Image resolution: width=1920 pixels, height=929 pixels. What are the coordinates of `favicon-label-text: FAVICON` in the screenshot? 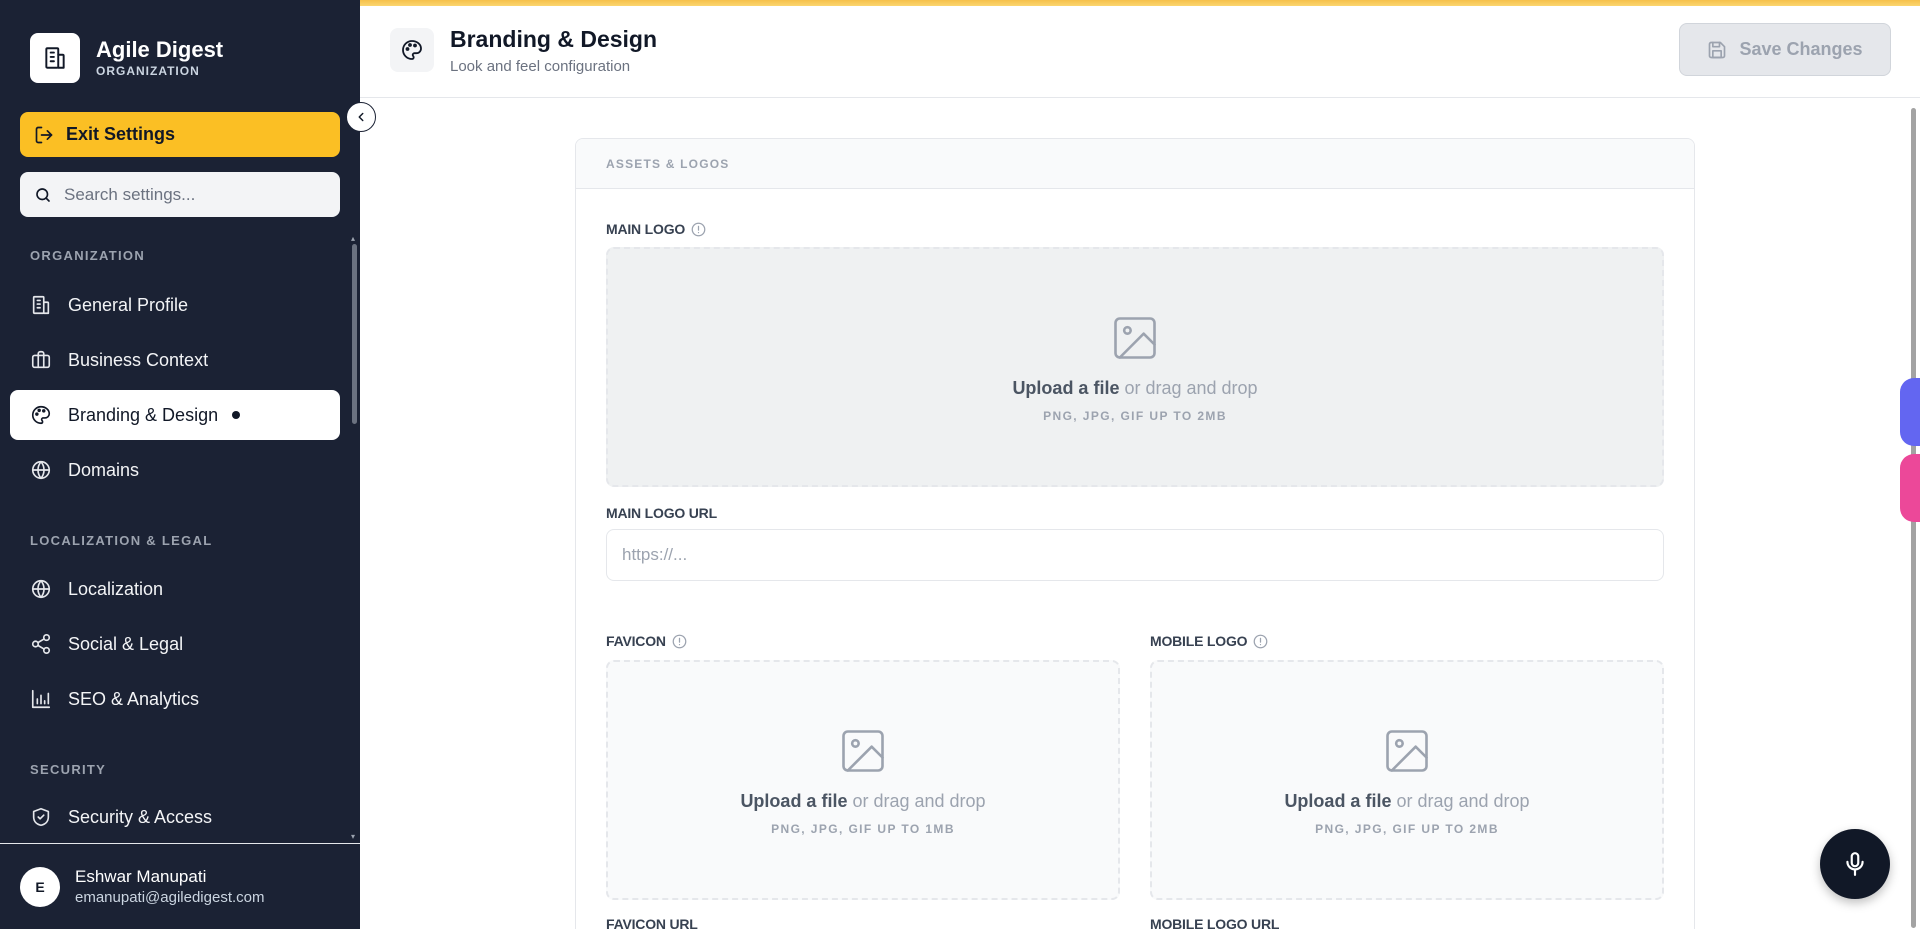 It's located at (636, 641).